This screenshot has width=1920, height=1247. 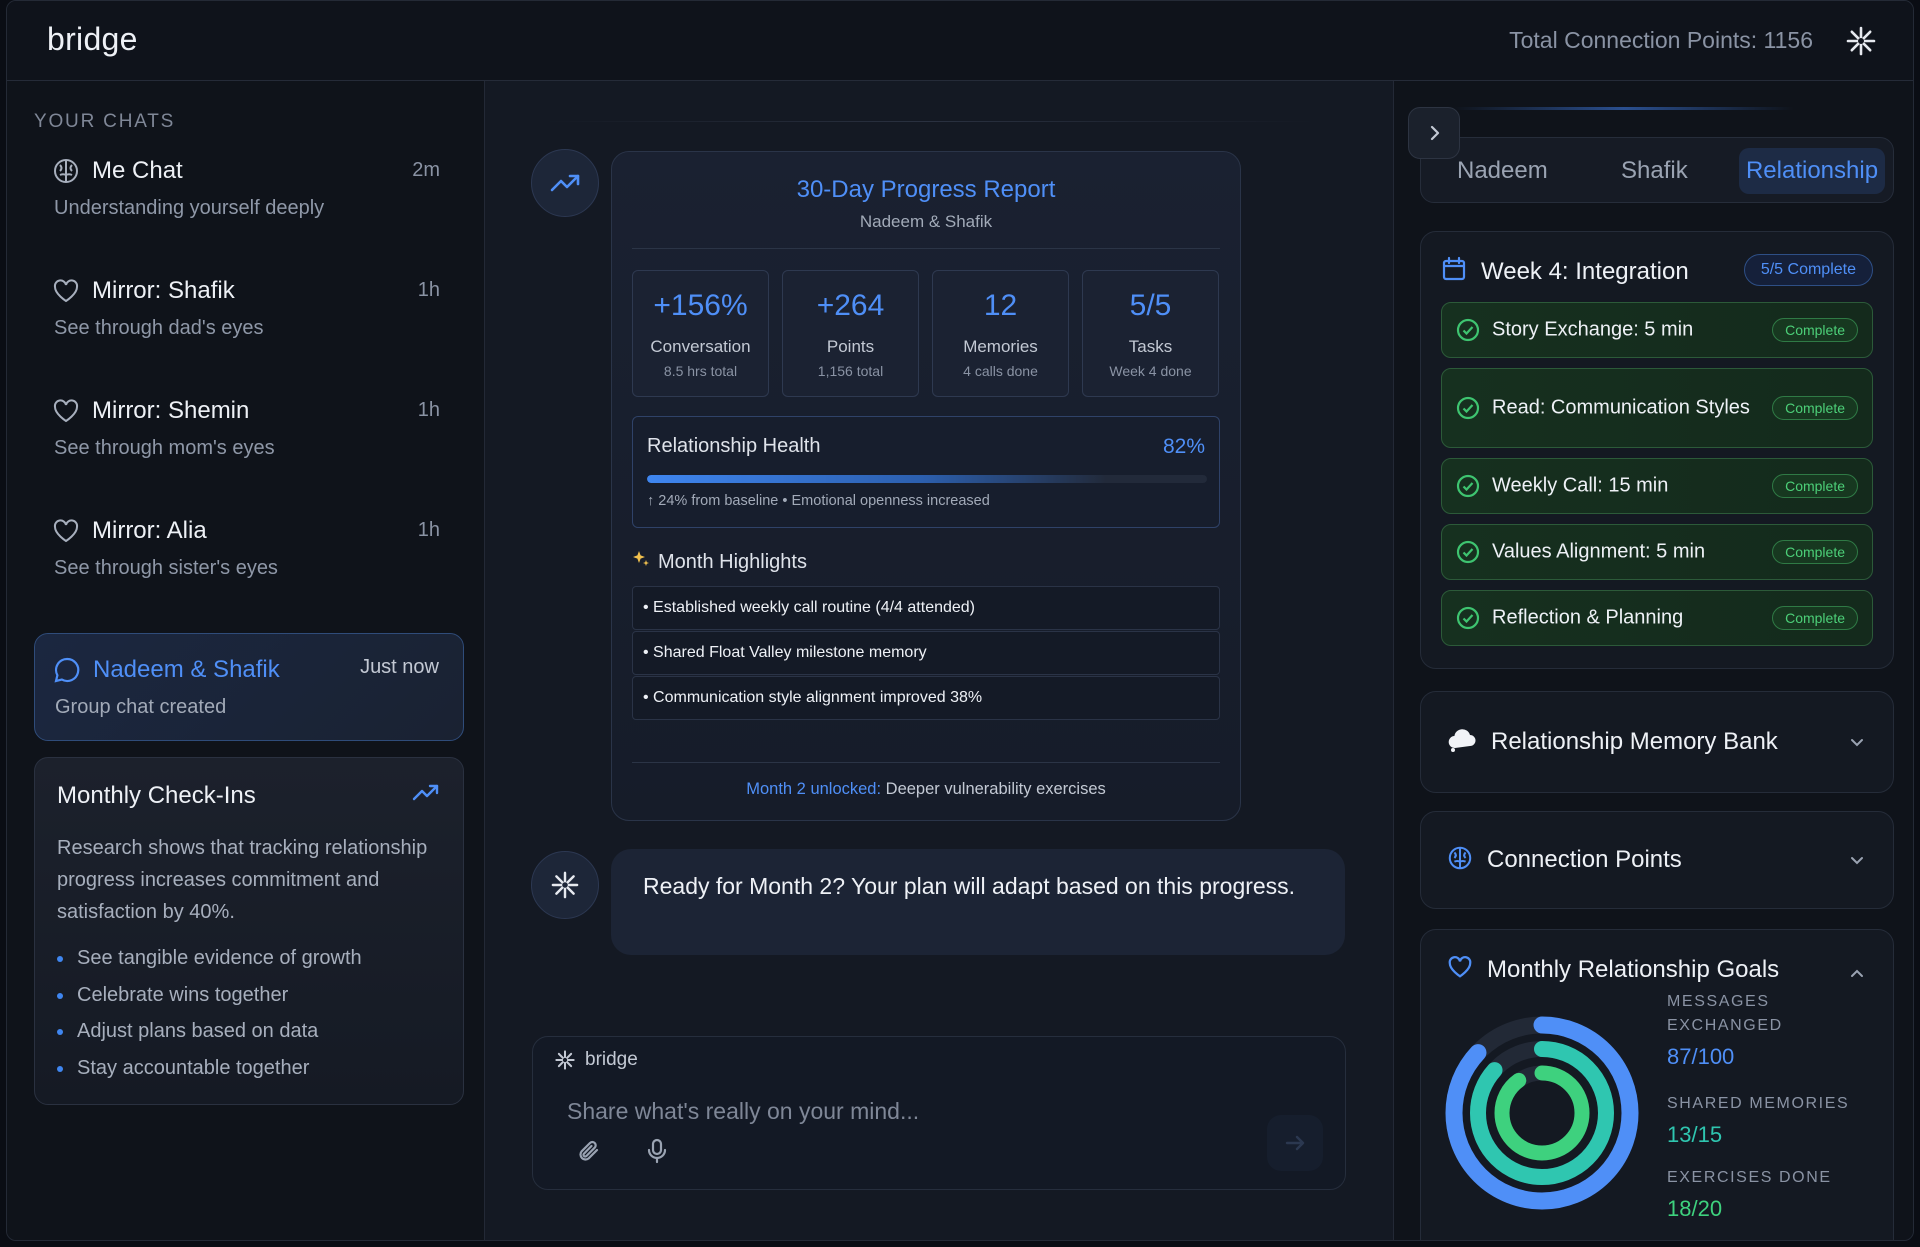 What do you see at coordinates (426, 793) in the screenshot?
I see `trending-up-icon` at bounding box center [426, 793].